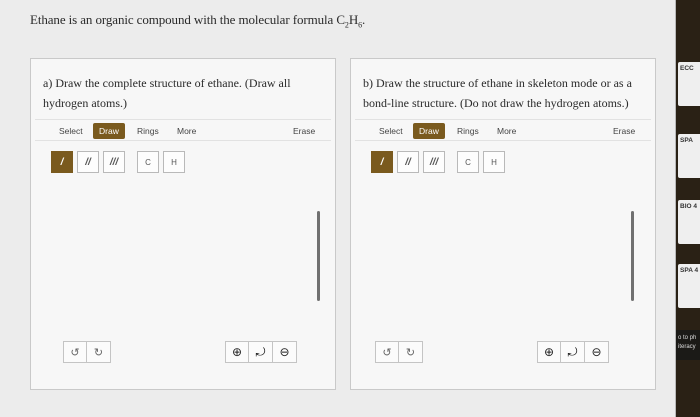  Describe the element at coordinates (632, 256) in the screenshot. I see `panel-b-scrollbar` at that location.